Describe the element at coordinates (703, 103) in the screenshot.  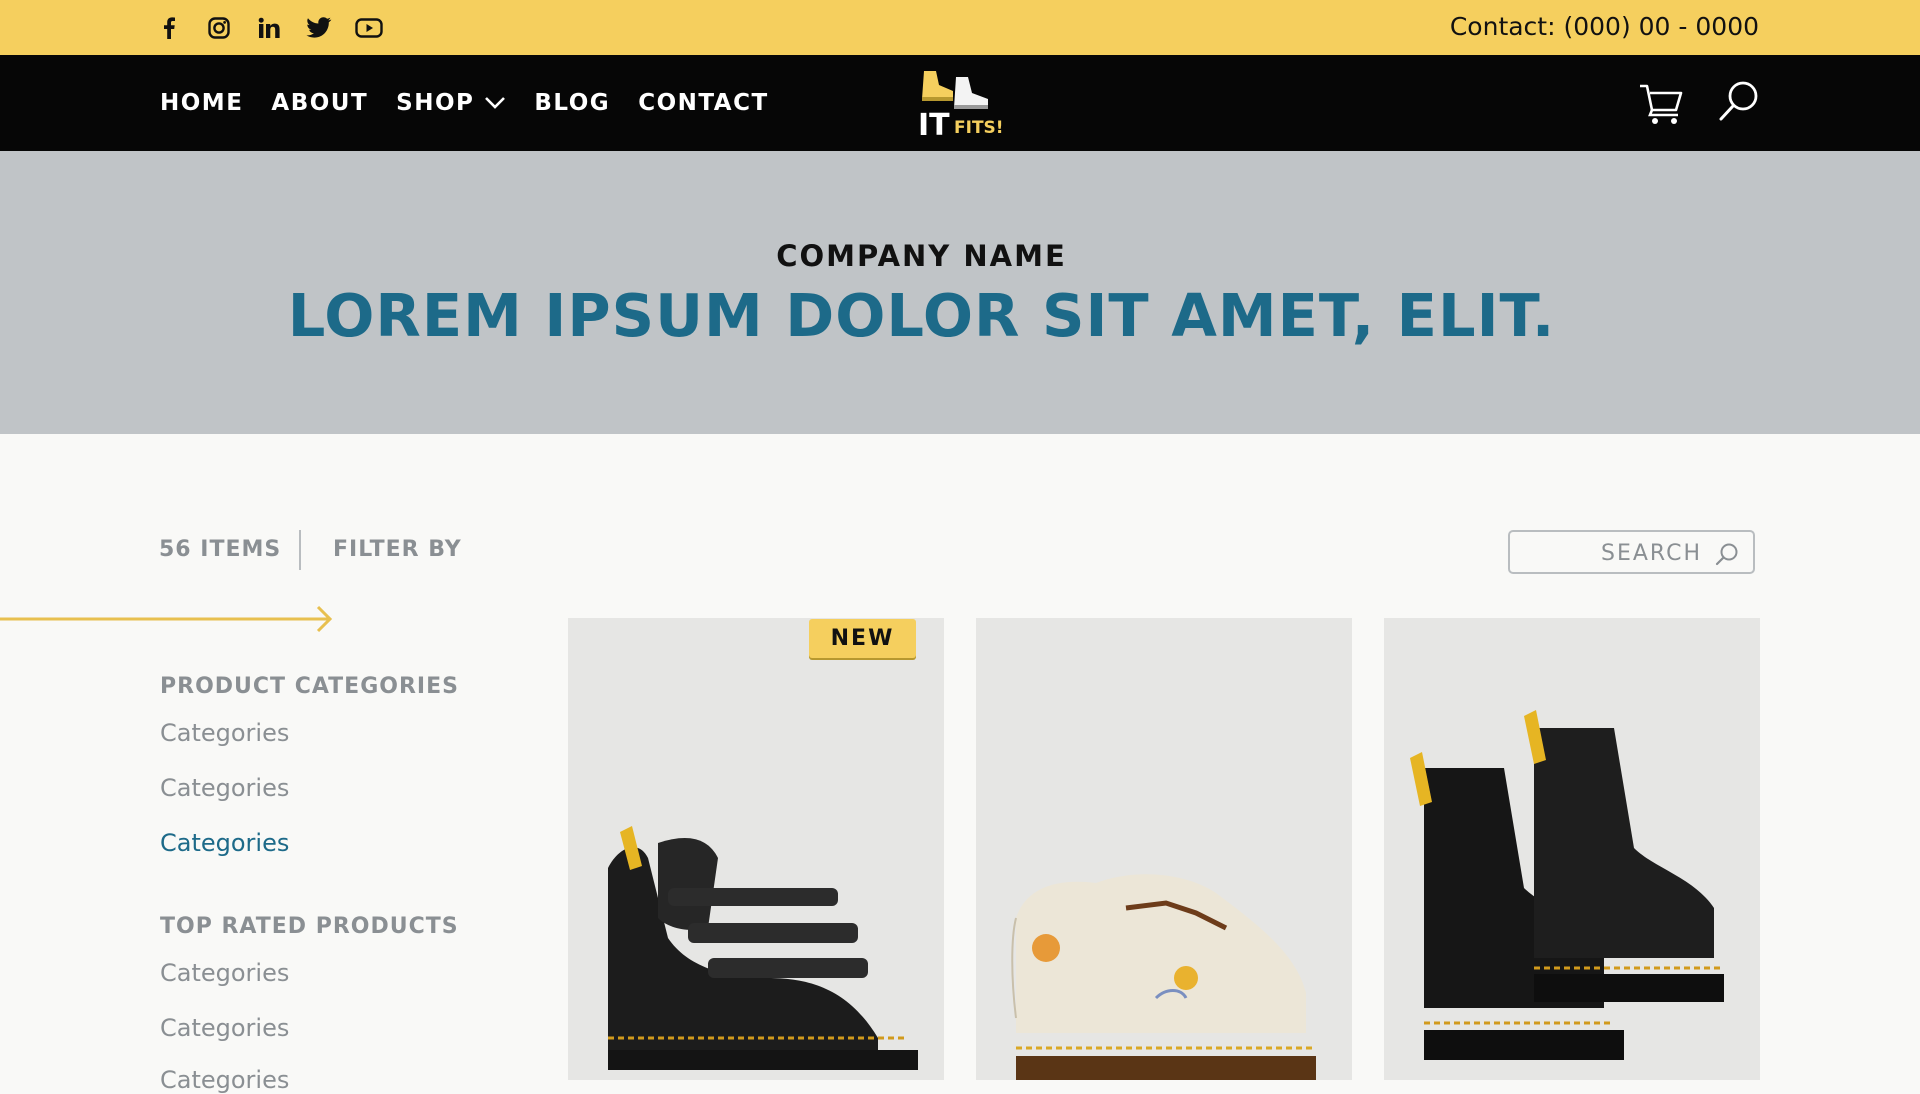
I see `nav-contact: CONTACT` at that location.